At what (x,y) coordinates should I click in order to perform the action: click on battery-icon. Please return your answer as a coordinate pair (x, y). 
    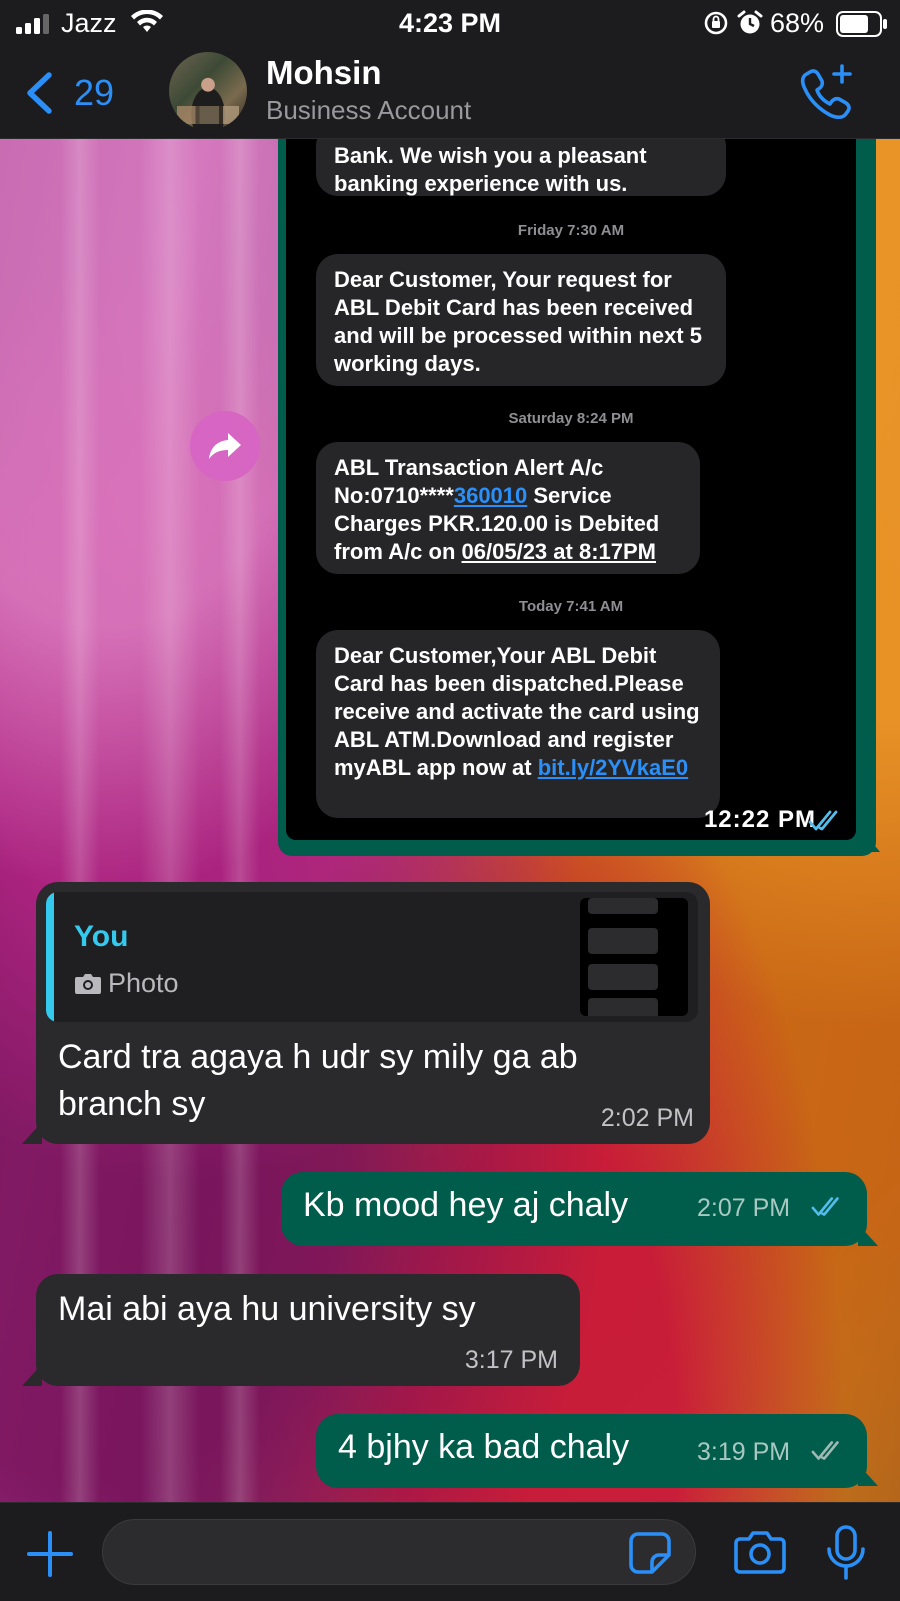
    Looking at the image, I should click on (861, 24).